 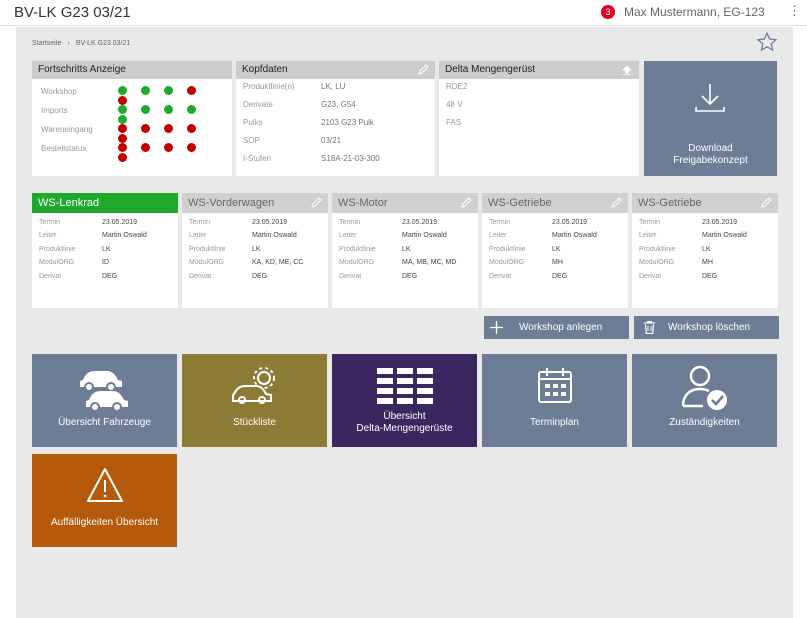 What do you see at coordinates (704, 387) in the screenshot?
I see `user-check-icon` at bounding box center [704, 387].